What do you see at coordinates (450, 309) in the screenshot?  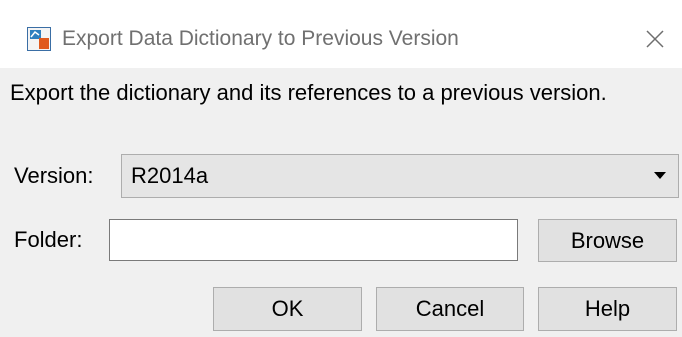 I see `cancel-button: Cancel` at bounding box center [450, 309].